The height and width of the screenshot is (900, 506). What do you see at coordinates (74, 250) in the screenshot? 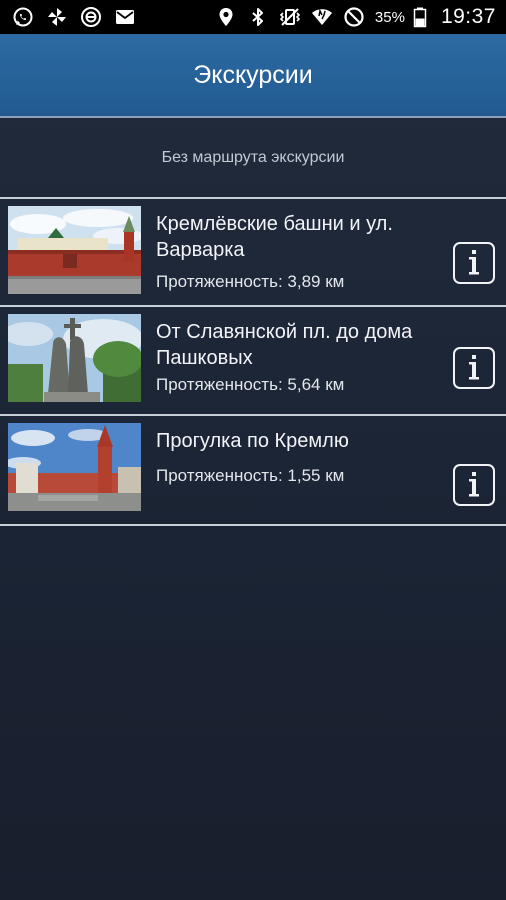
I see `red-square-kremlin-wall-photo` at bounding box center [74, 250].